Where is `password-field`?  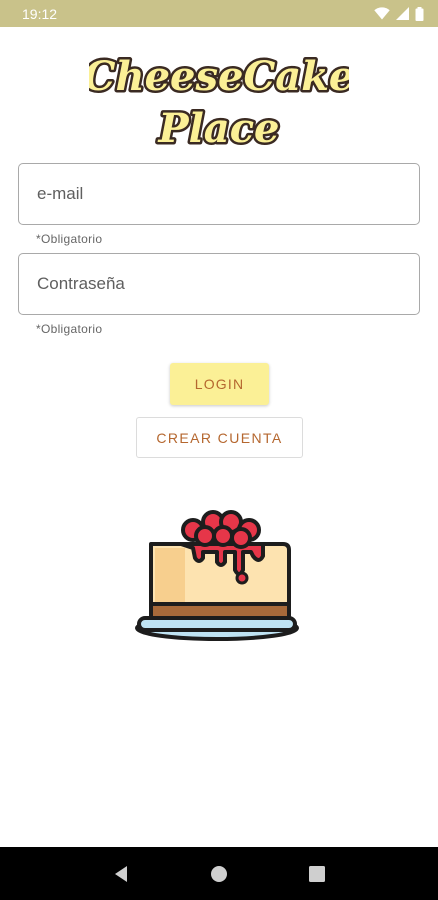 password-field is located at coordinates (219, 284).